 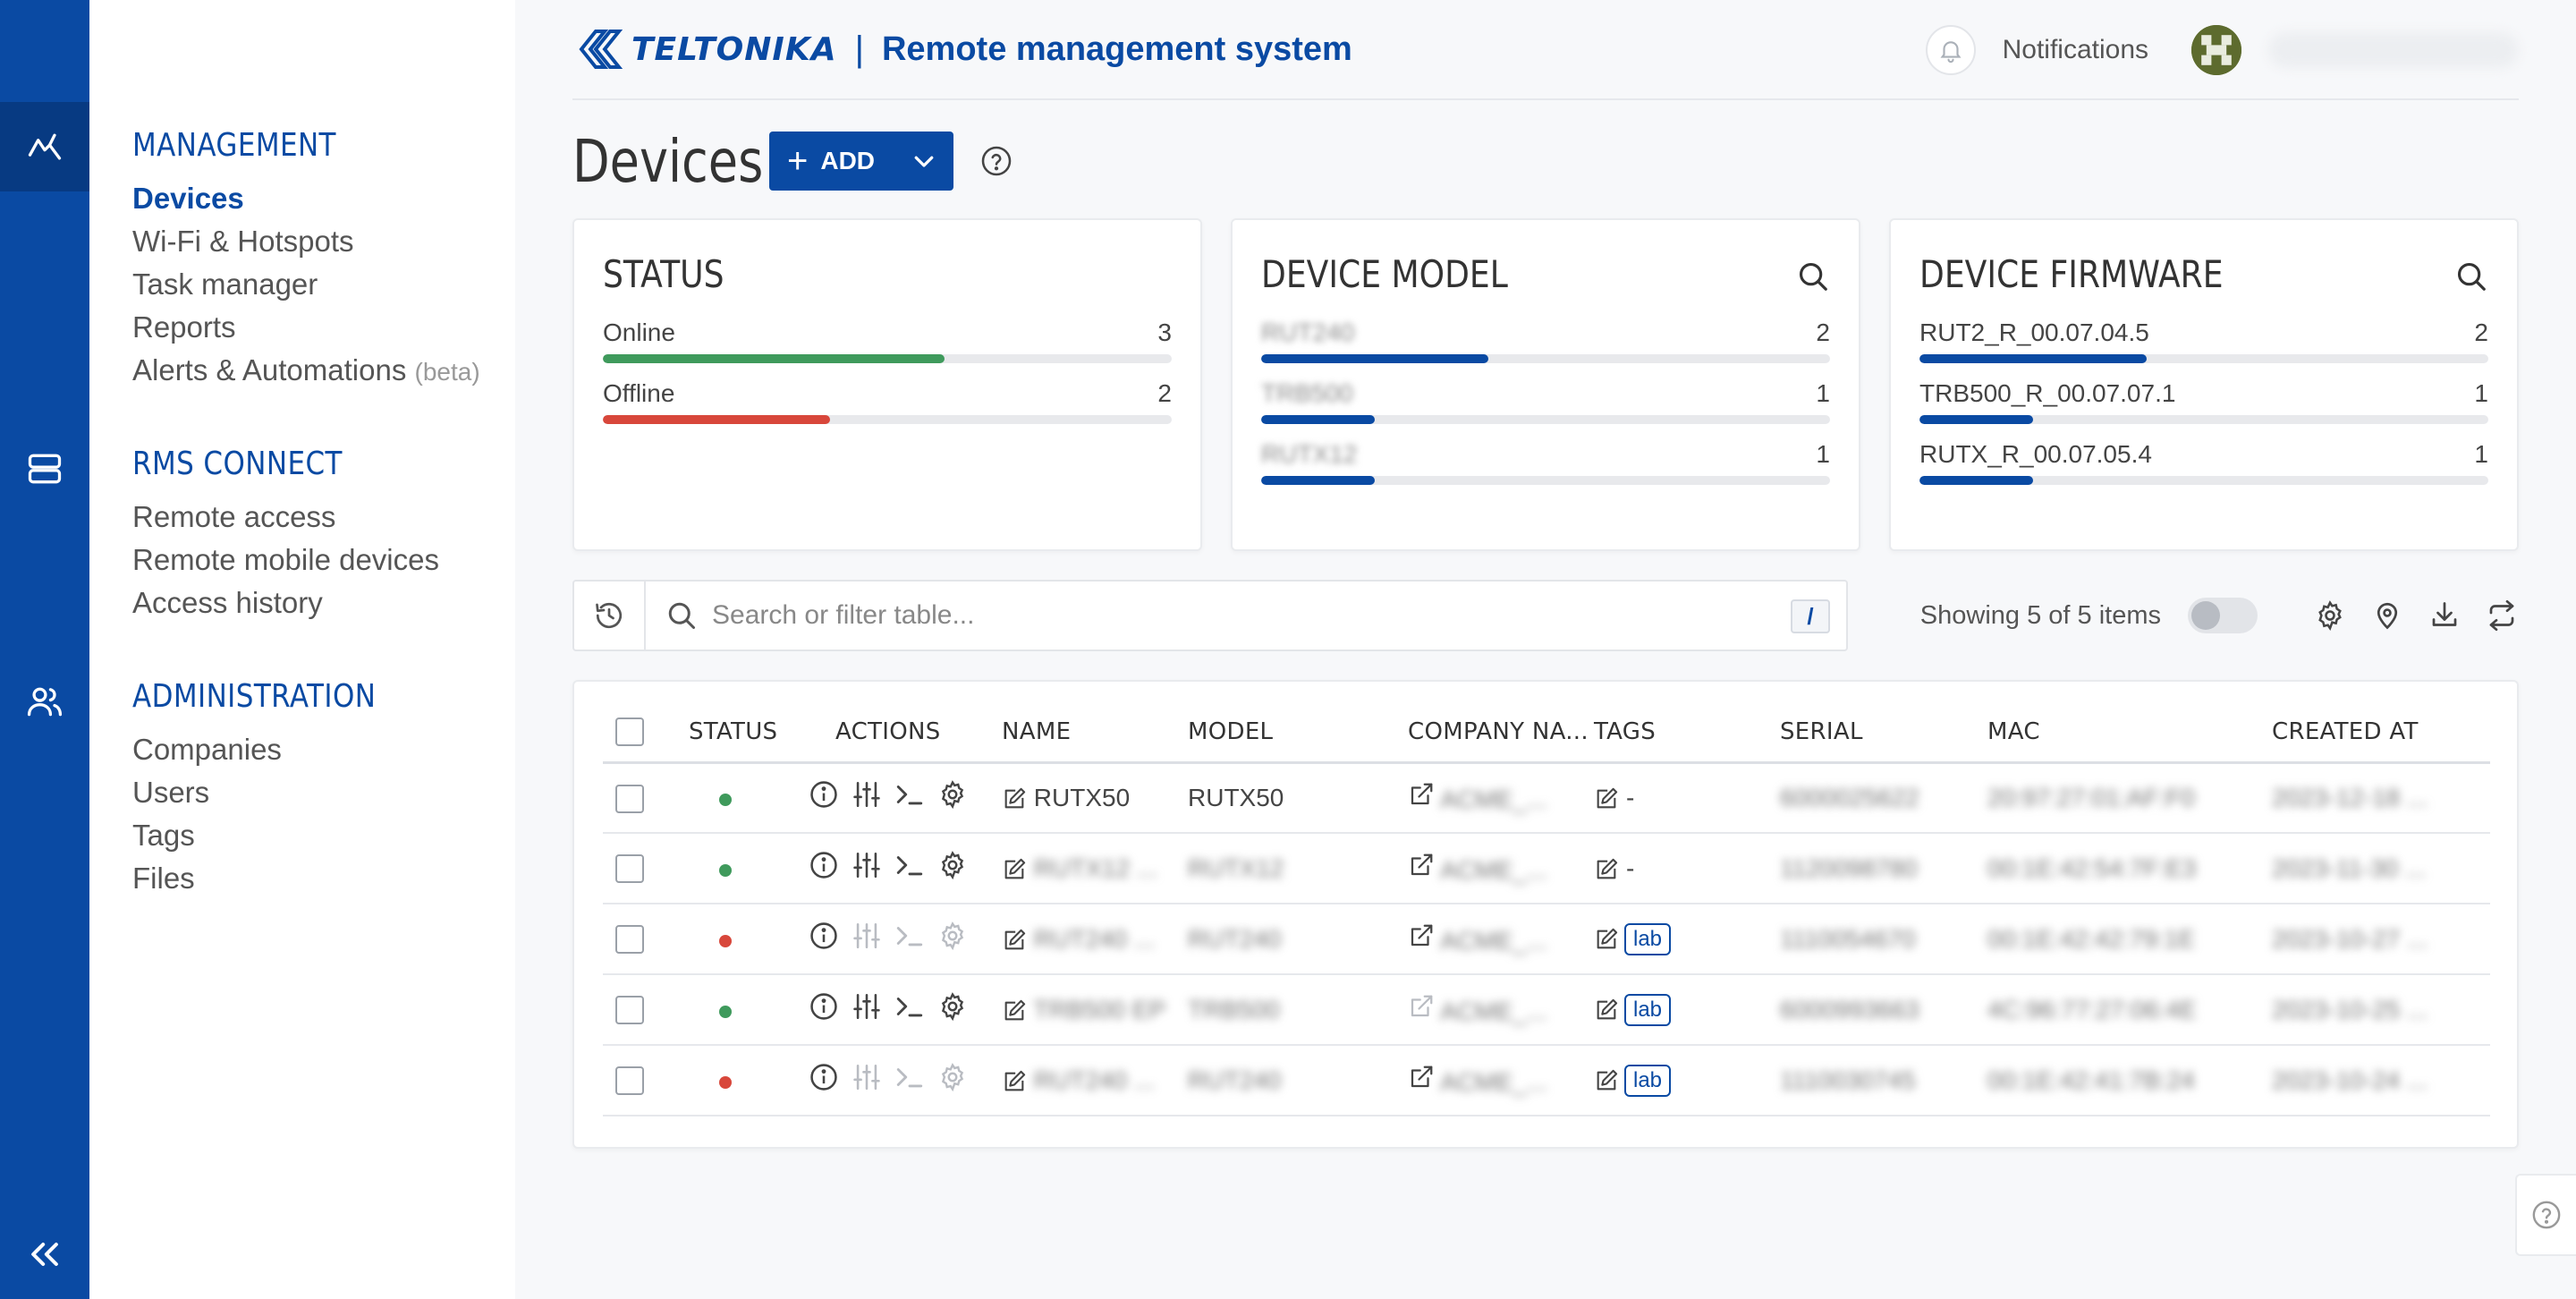 I want to click on column-header-created-at: CREATED AT, so click(x=2381, y=733).